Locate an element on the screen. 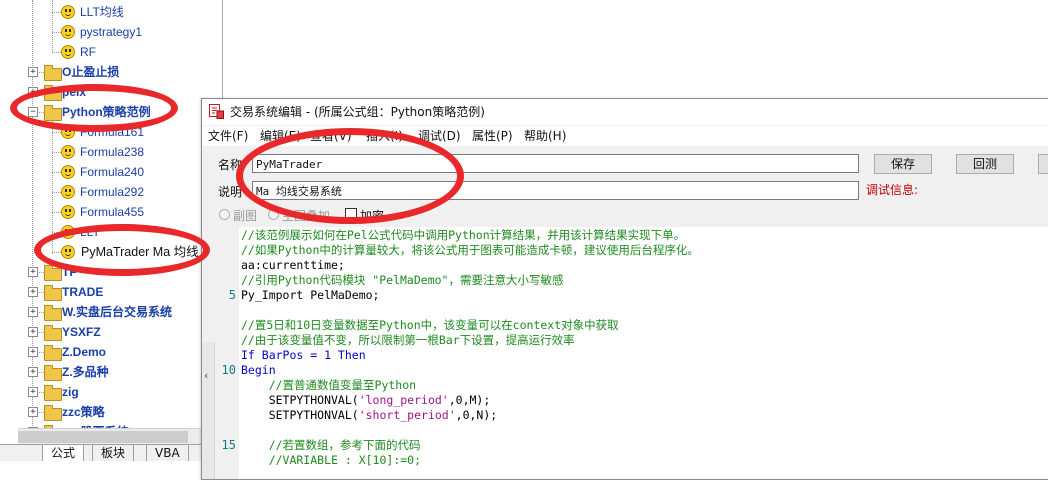 The width and height of the screenshot is (1048, 480). code-token: //VARIABLE : X[10]:=0; is located at coordinates (331, 460).